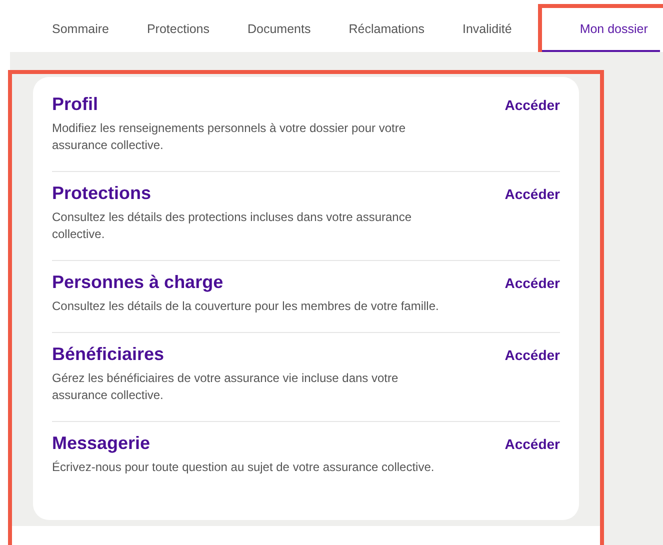 The width and height of the screenshot is (663, 545). What do you see at coordinates (178, 30) in the screenshot?
I see `nav-tab: Protections` at bounding box center [178, 30].